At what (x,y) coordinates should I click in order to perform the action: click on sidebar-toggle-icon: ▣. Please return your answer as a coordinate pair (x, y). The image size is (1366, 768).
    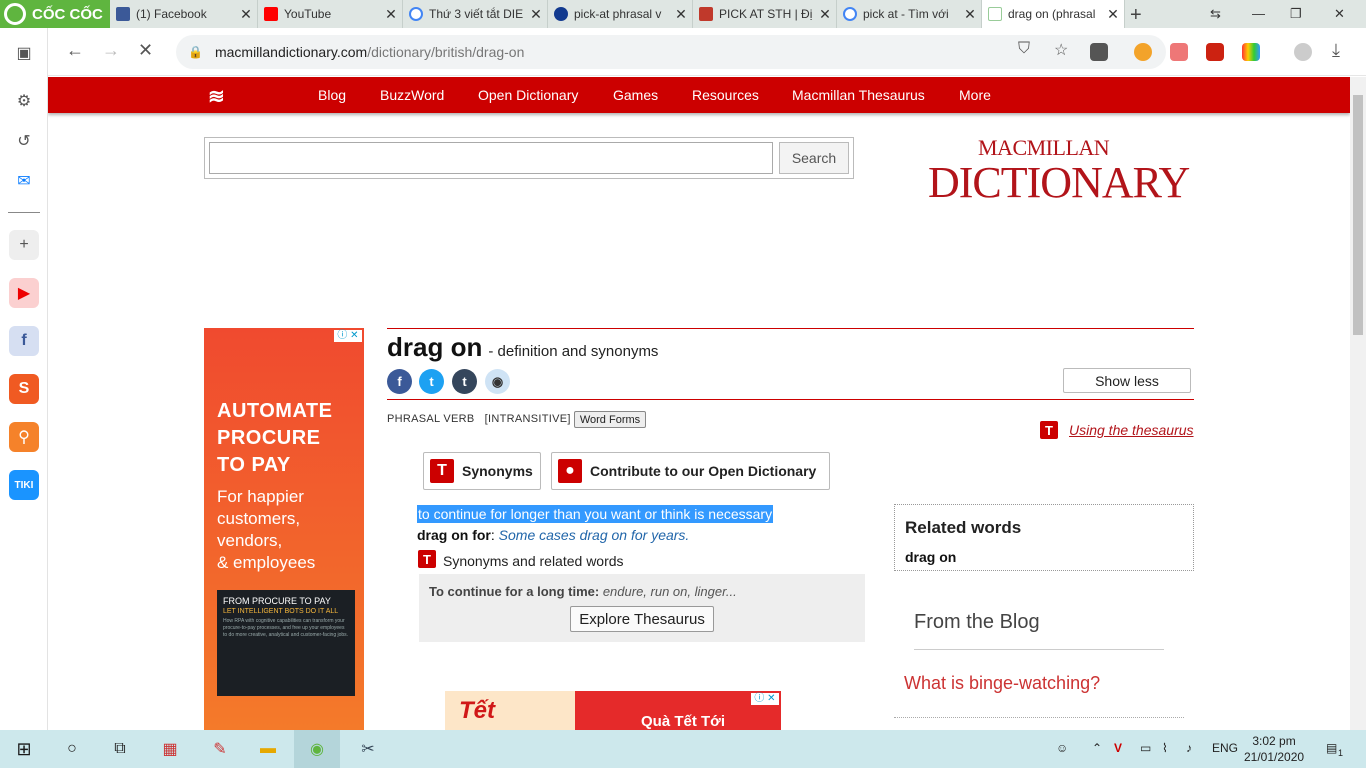
    Looking at the image, I should click on (24, 53).